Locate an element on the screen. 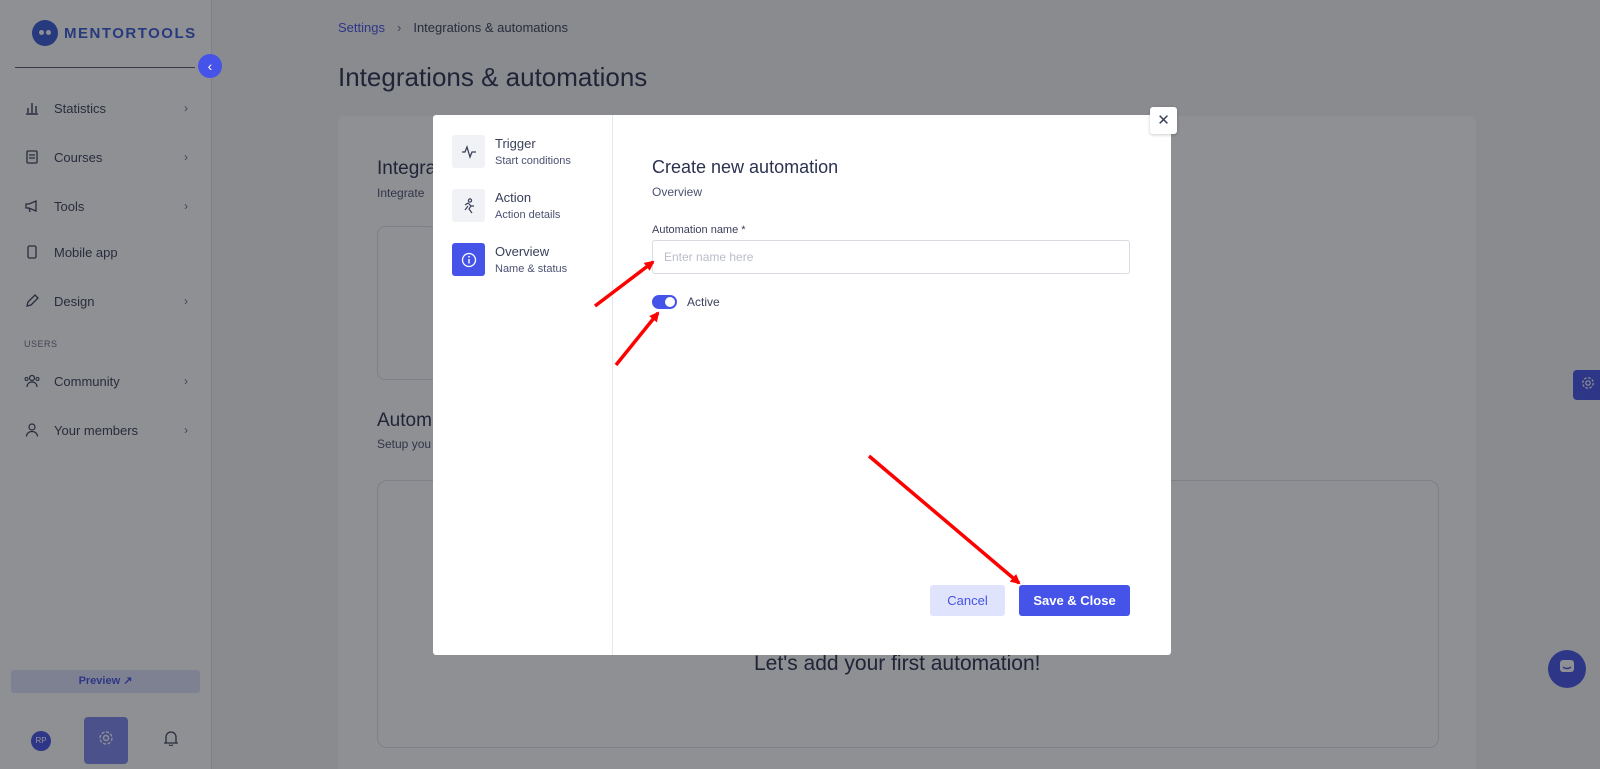  automation-name-input is located at coordinates (891, 257).